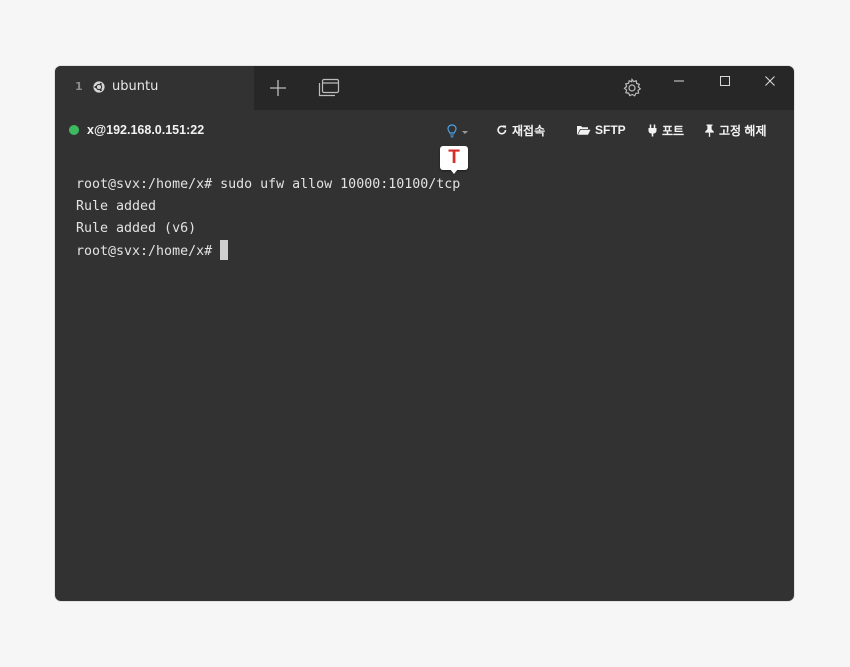 The width and height of the screenshot is (850, 667). What do you see at coordinates (652, 130) in the screenshot?
I see `plug-icon` at bounding box center [652, 130].